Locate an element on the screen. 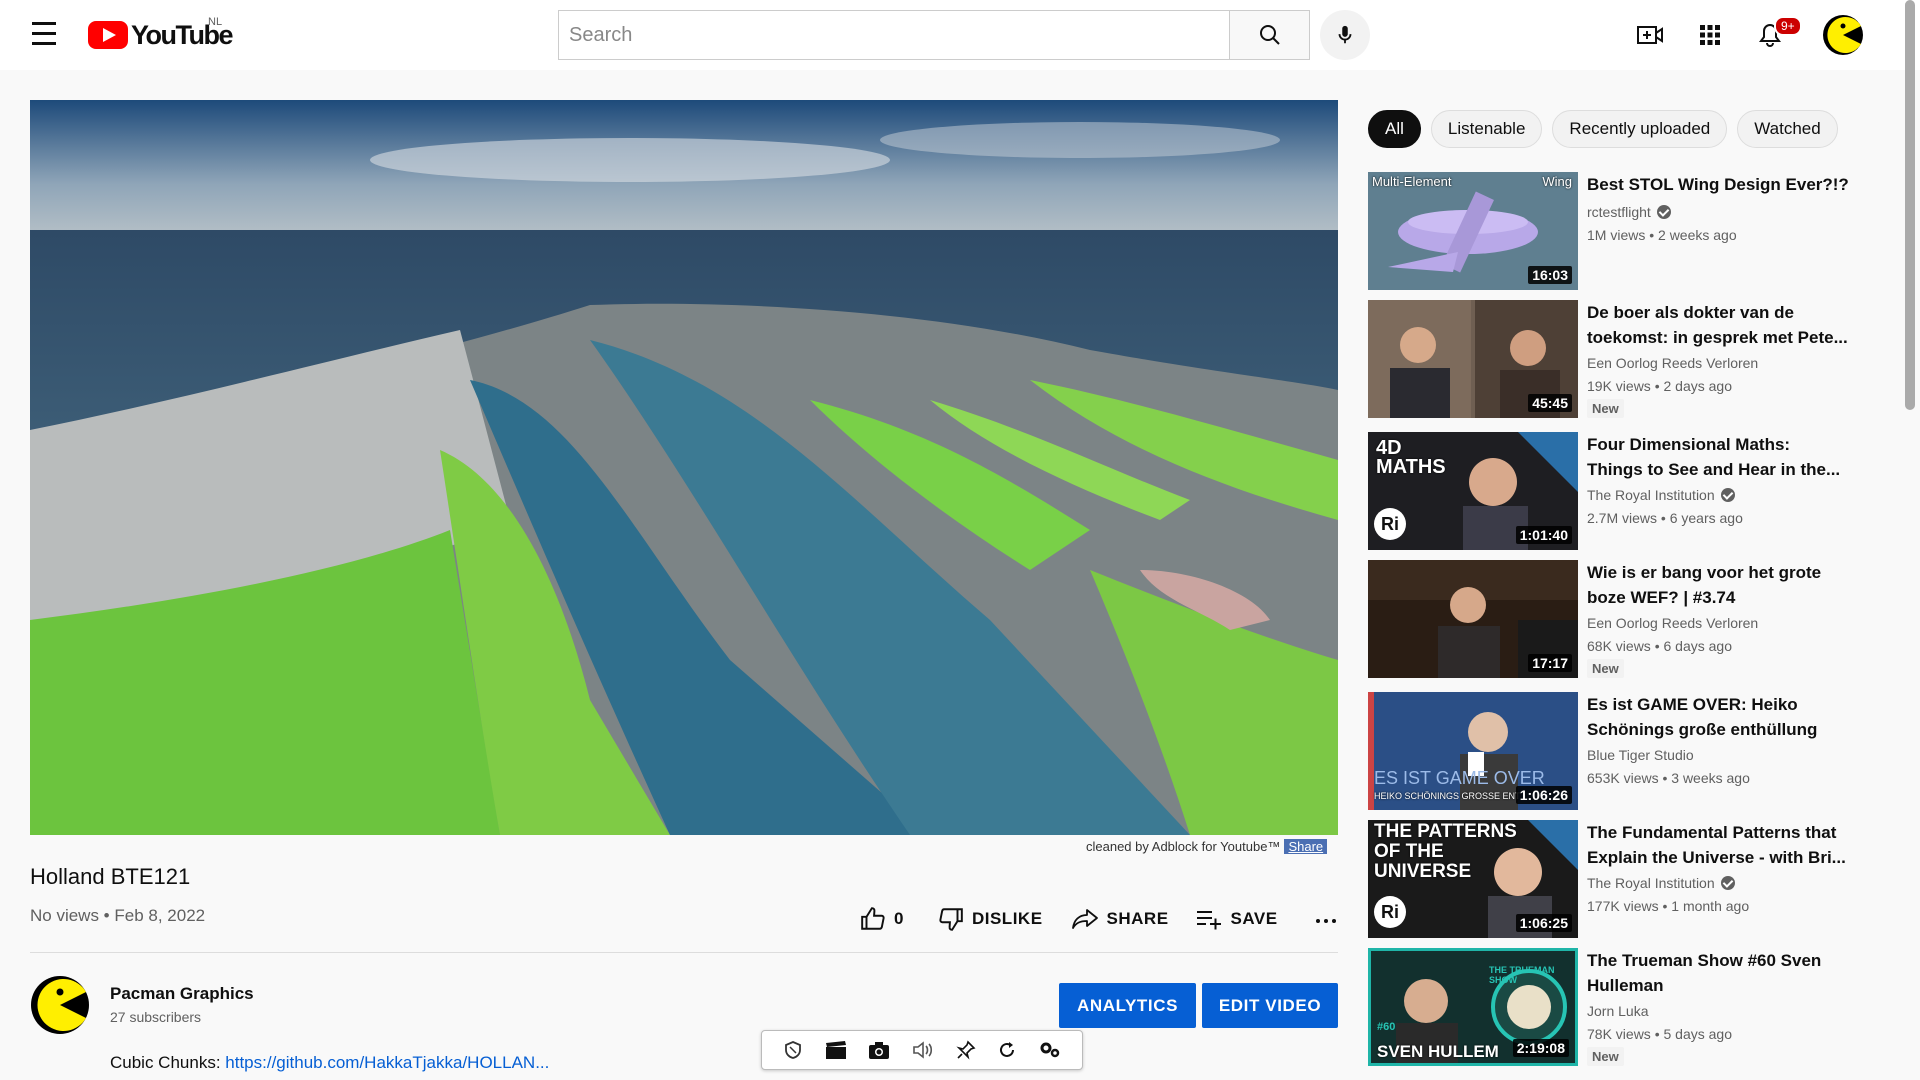 Image resolution: width=1920 pixels, height=1080 pixels. channel-name: The Royal Institution is located at coordinates (1651, 883).